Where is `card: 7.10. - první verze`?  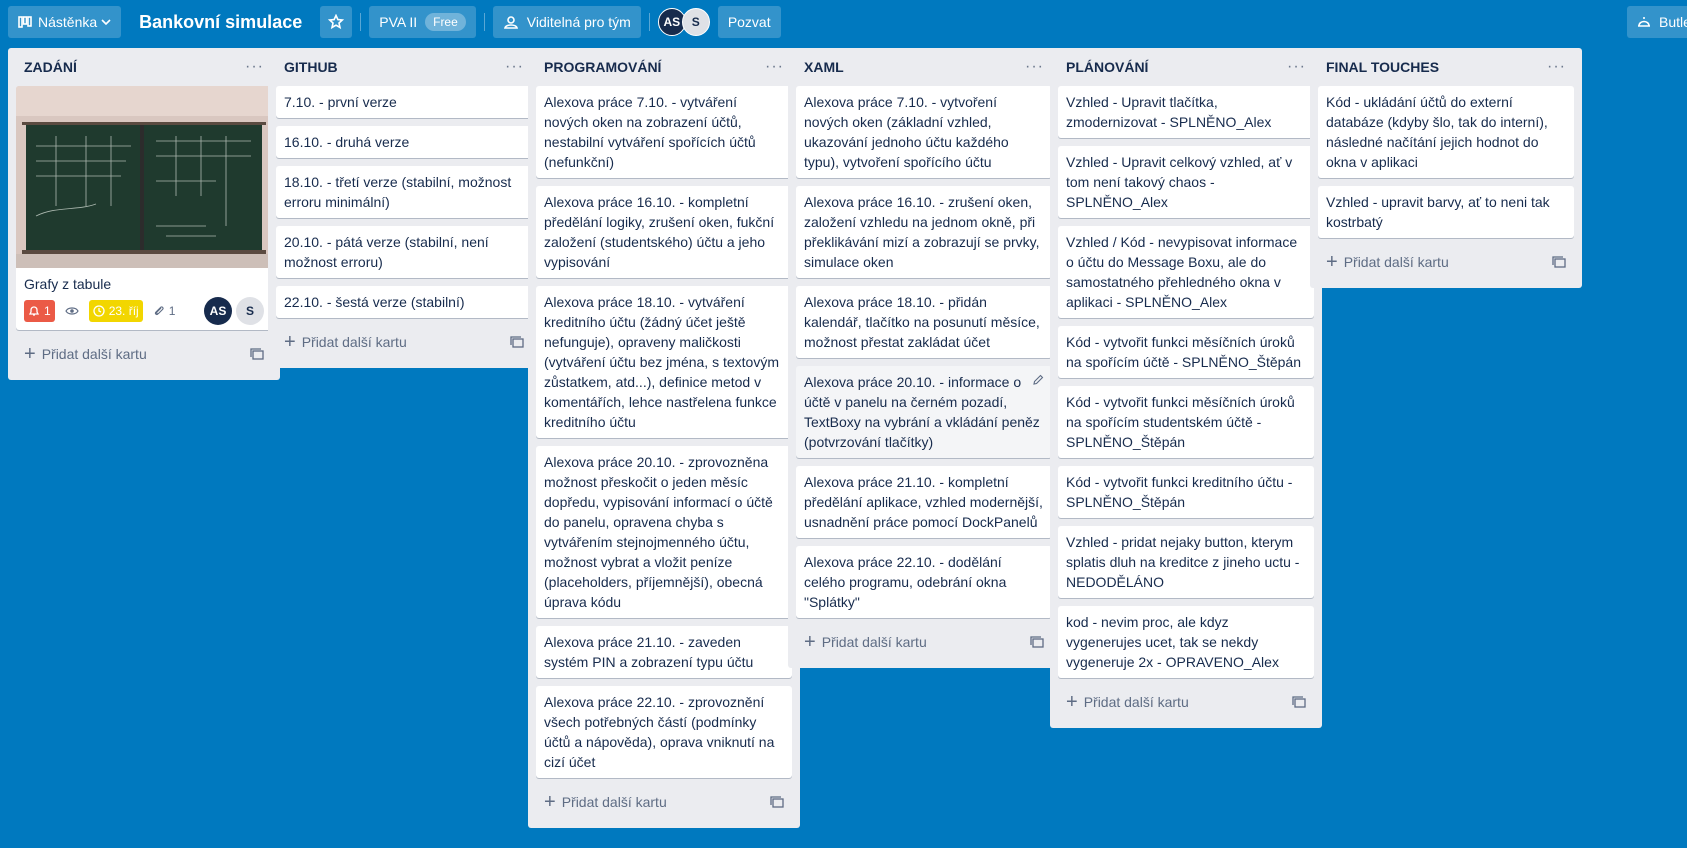
card: 7.10. - první verze is located at coordinates (404, 102).